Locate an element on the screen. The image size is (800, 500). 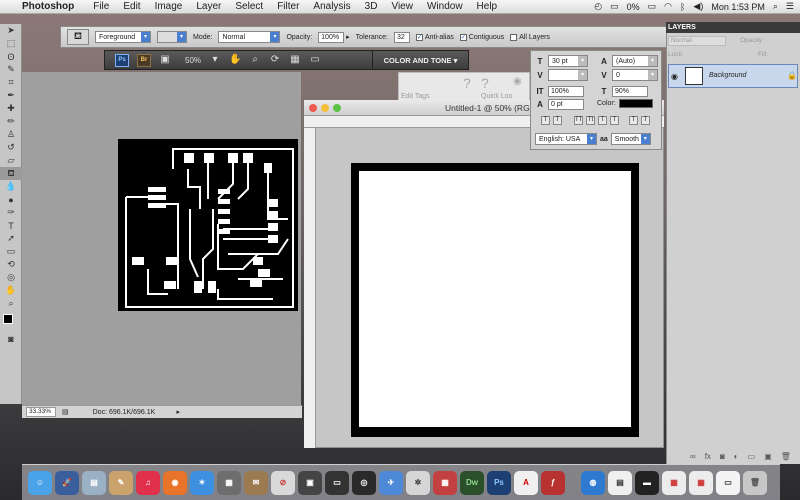
safari-icon: ✶ is located at coordinates (202, 482).